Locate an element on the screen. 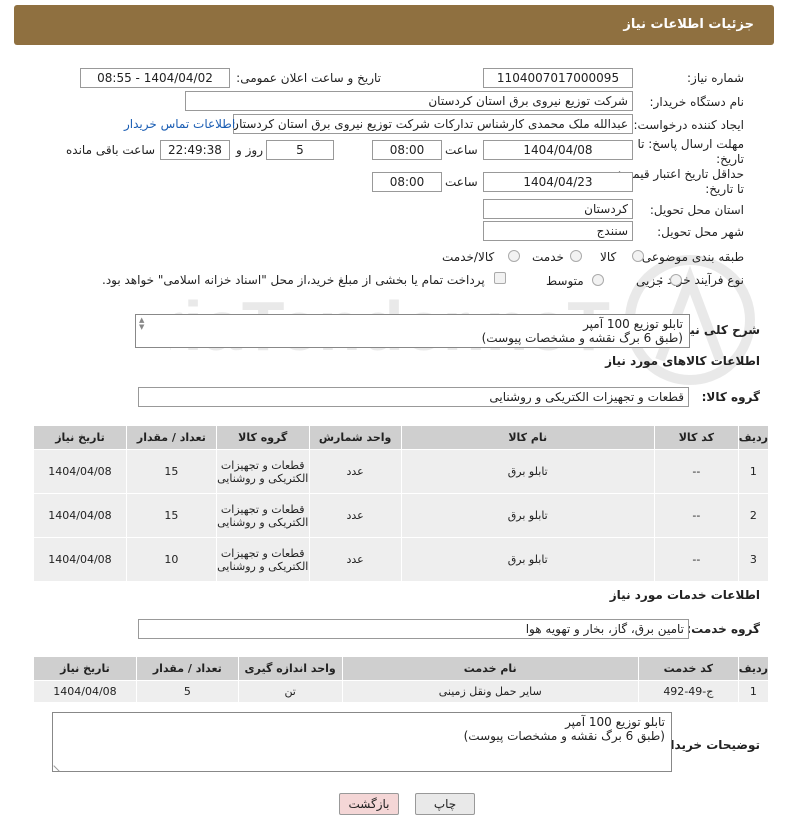 The height and width of the screenshot is (830, 788). col-header: نام کالا is located at coordinates (527, 437).